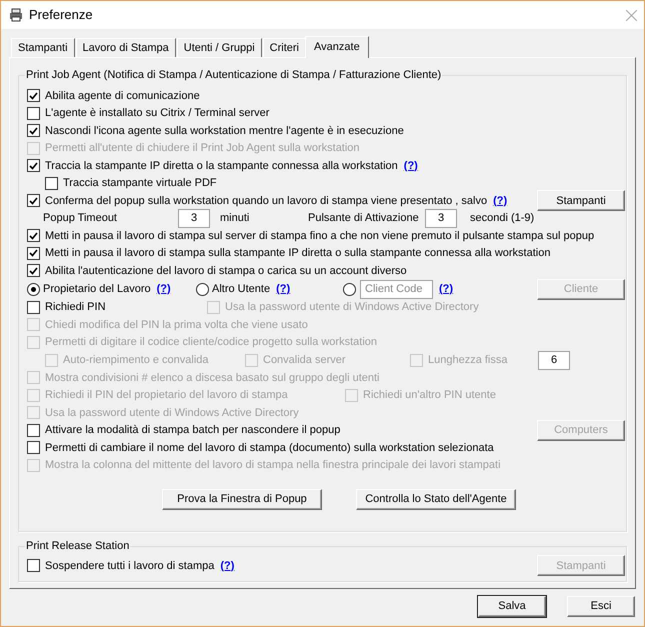 The width and height of the screenshot is (645, 627). Describe the element at coordinates (16, 15) in the screenshot. I see `printer-icon` at that location.